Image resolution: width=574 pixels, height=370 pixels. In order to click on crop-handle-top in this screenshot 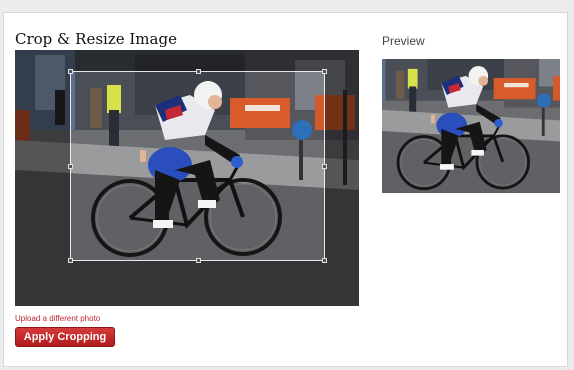, I will do `click(198, 71)`.